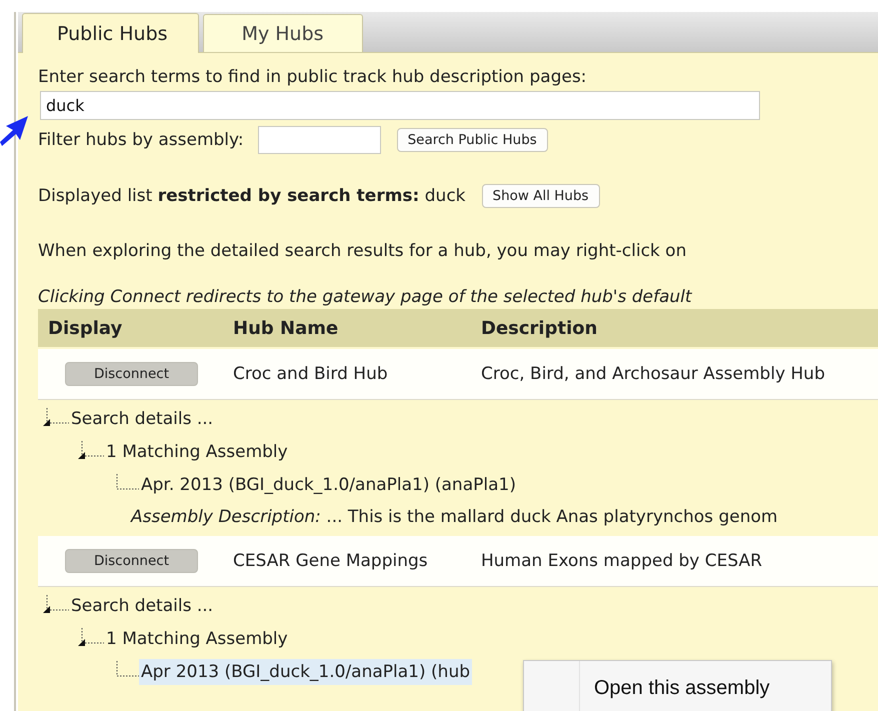 The image size is (878, 711). I want to click on hub-description: Human Exons mapped by CESAR, so click(622, 561).